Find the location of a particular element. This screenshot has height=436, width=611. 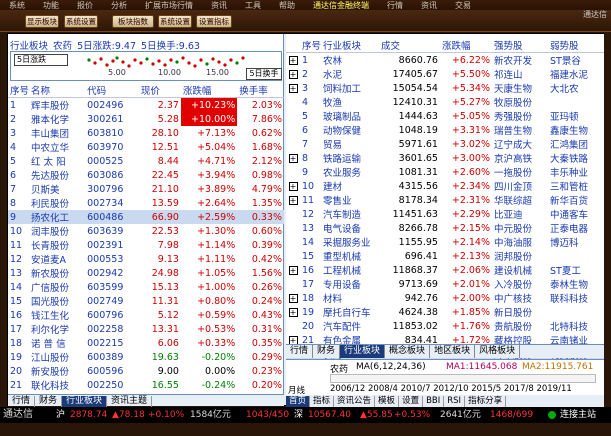

sector-row: +3 饲料加工 15054.54 +5.34% 天康生物 大北农 is located at coordinates (445, 88).